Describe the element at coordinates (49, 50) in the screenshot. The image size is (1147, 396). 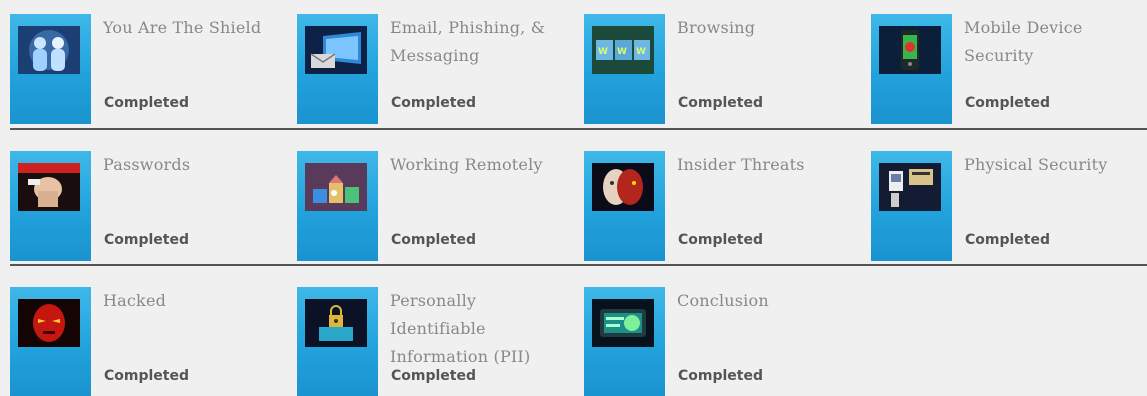
I see `shield-people-icon` at that location.